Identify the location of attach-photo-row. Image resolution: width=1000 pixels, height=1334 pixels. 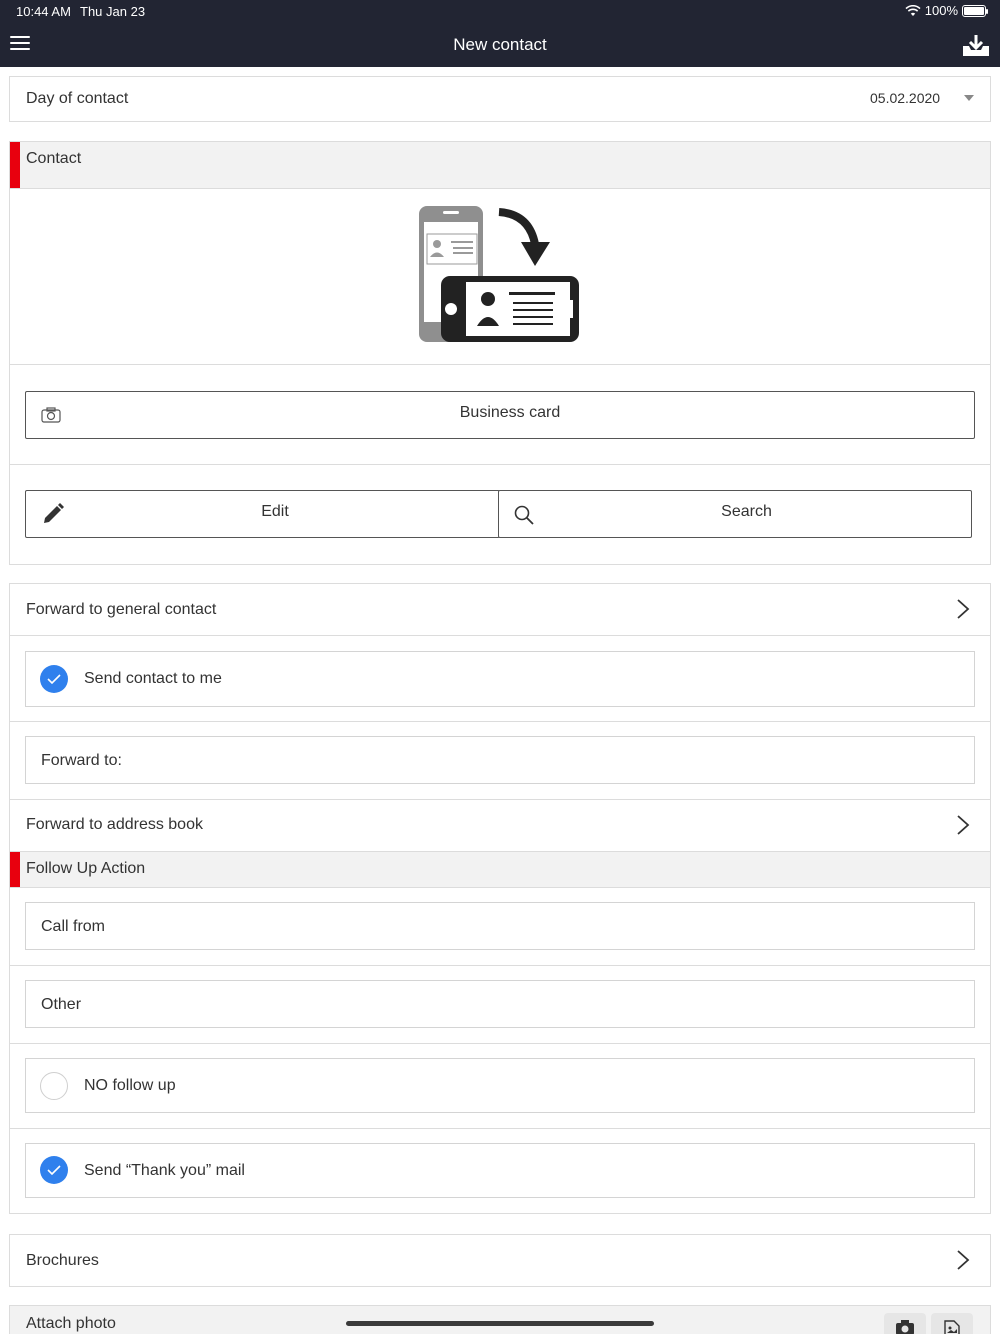
(500, 1319).